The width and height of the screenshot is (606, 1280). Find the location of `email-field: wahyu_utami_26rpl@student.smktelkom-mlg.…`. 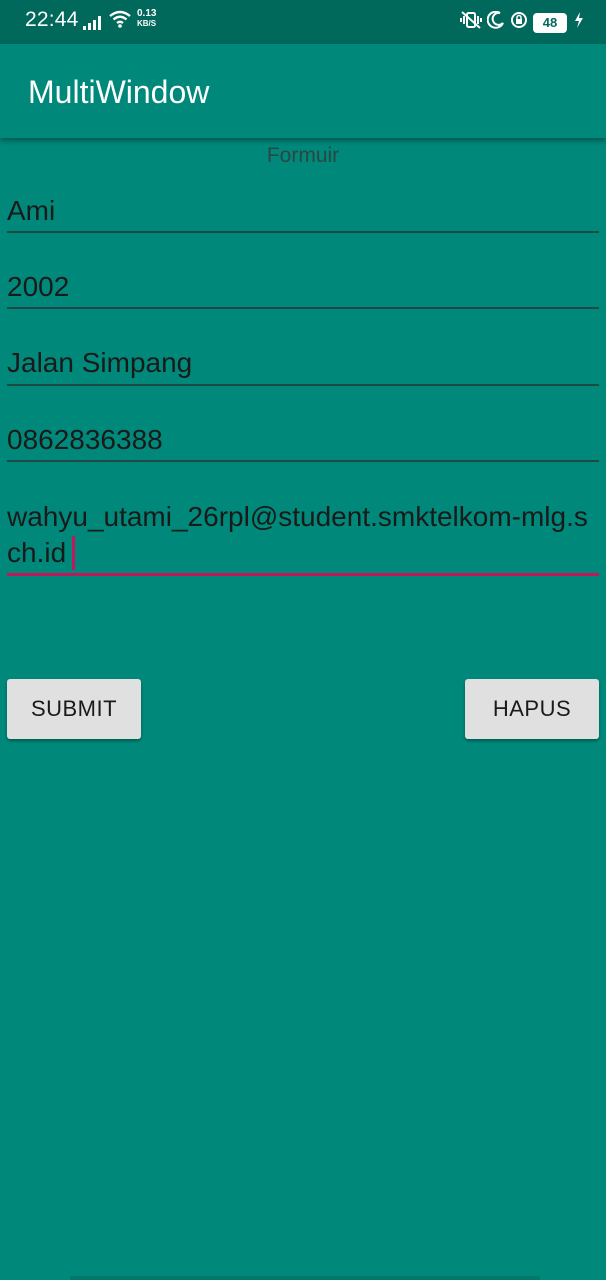

email-field: wahyu_utami_26rpl@student.smktelkom-mlg.… is located at coordinates (303, 537).